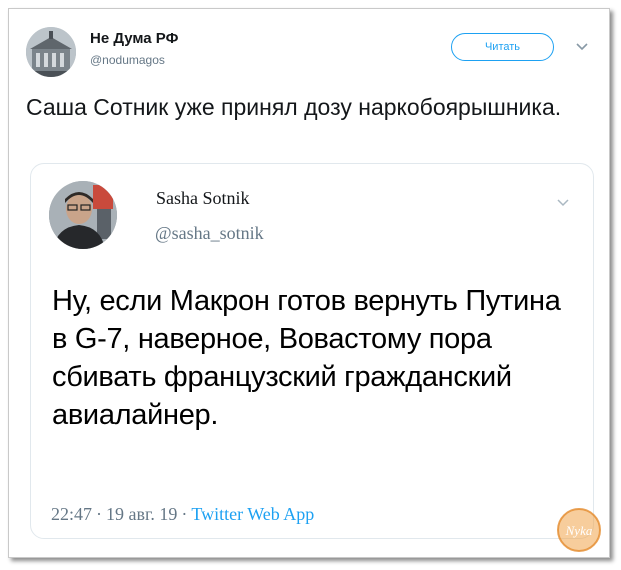 This screenshot has width=621, height=570. I want to click on tweet-source-link: Twitter Web App, so click(252, 514).